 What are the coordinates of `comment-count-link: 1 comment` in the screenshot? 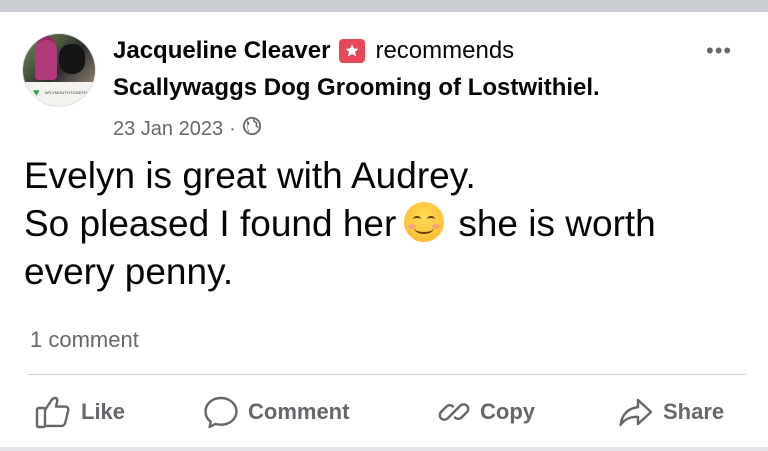 It's located at (84, 340).